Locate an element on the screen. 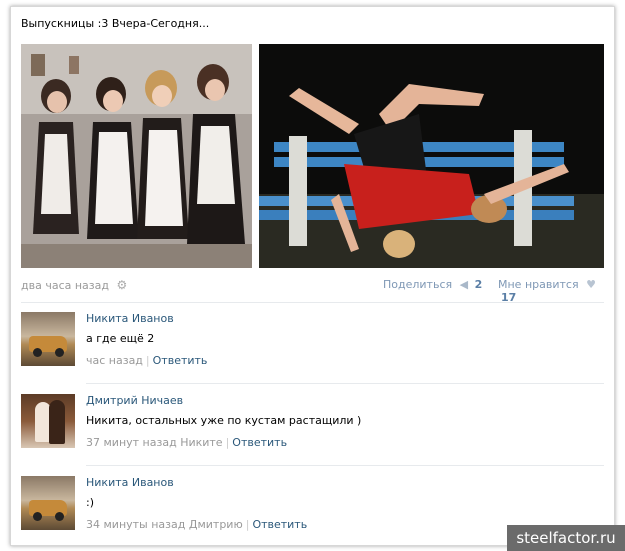  comment-meta: 37 минут назад Никите | Ответить is located at coordinates (186, 442).